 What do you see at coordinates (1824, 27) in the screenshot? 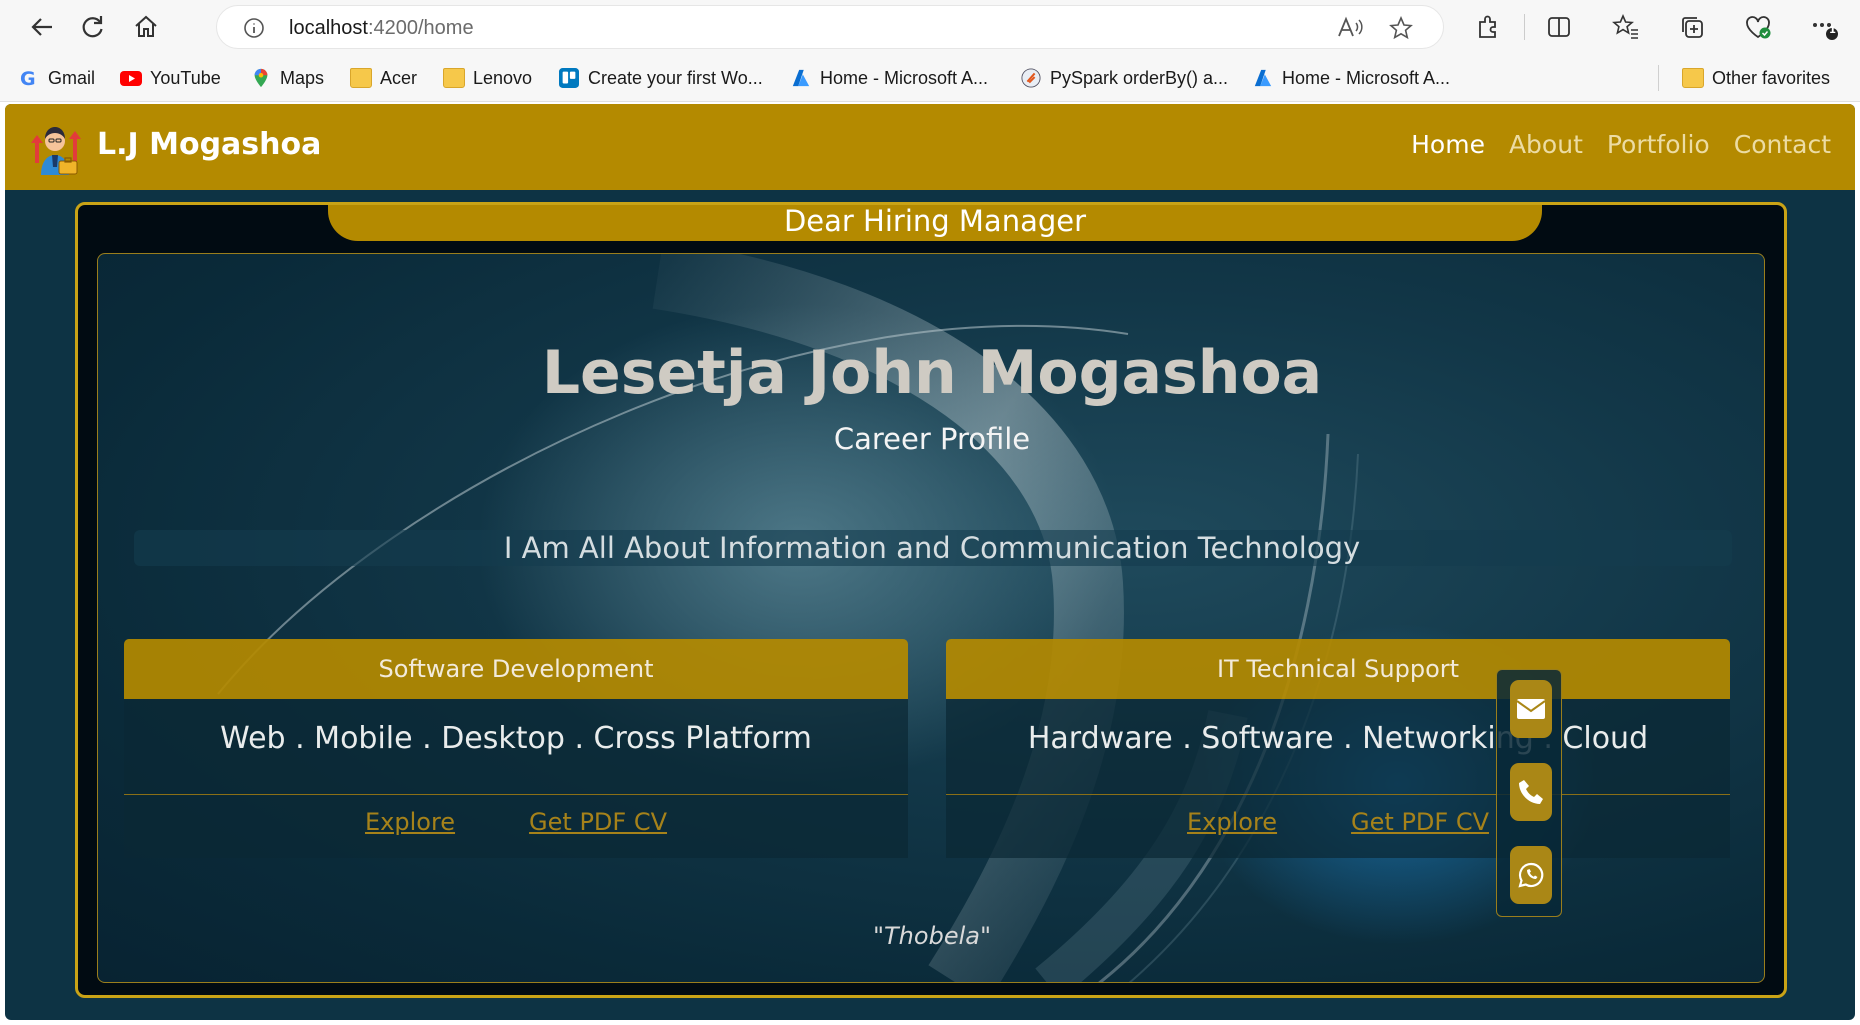
I see `settings-more-icon: 1` at bounding box center [1824, 27].